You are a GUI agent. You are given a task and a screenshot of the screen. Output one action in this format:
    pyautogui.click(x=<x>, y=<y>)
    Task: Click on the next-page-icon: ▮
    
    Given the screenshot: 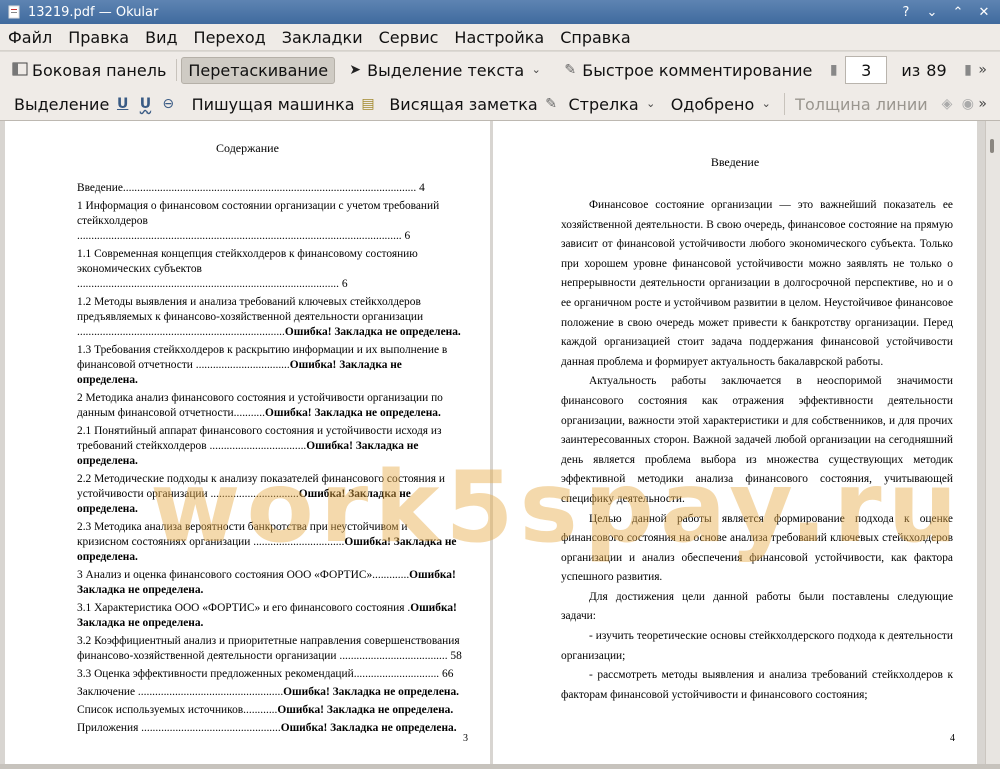 What is the action you would take?
    pyautogui.click(x=968, y=70)
    